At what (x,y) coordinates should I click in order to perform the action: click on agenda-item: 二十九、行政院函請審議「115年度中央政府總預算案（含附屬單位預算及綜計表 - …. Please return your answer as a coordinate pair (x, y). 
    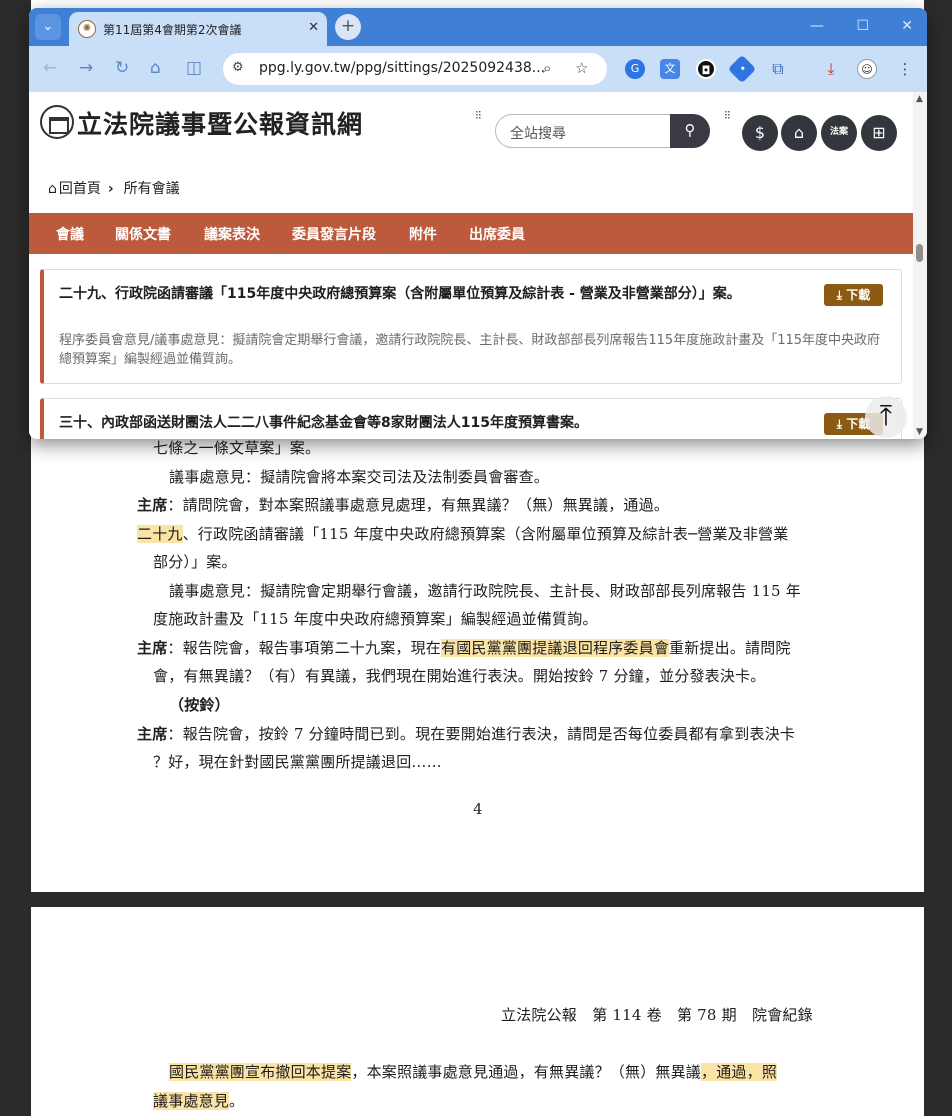
    Looking at the image, I should click on (471, 326).